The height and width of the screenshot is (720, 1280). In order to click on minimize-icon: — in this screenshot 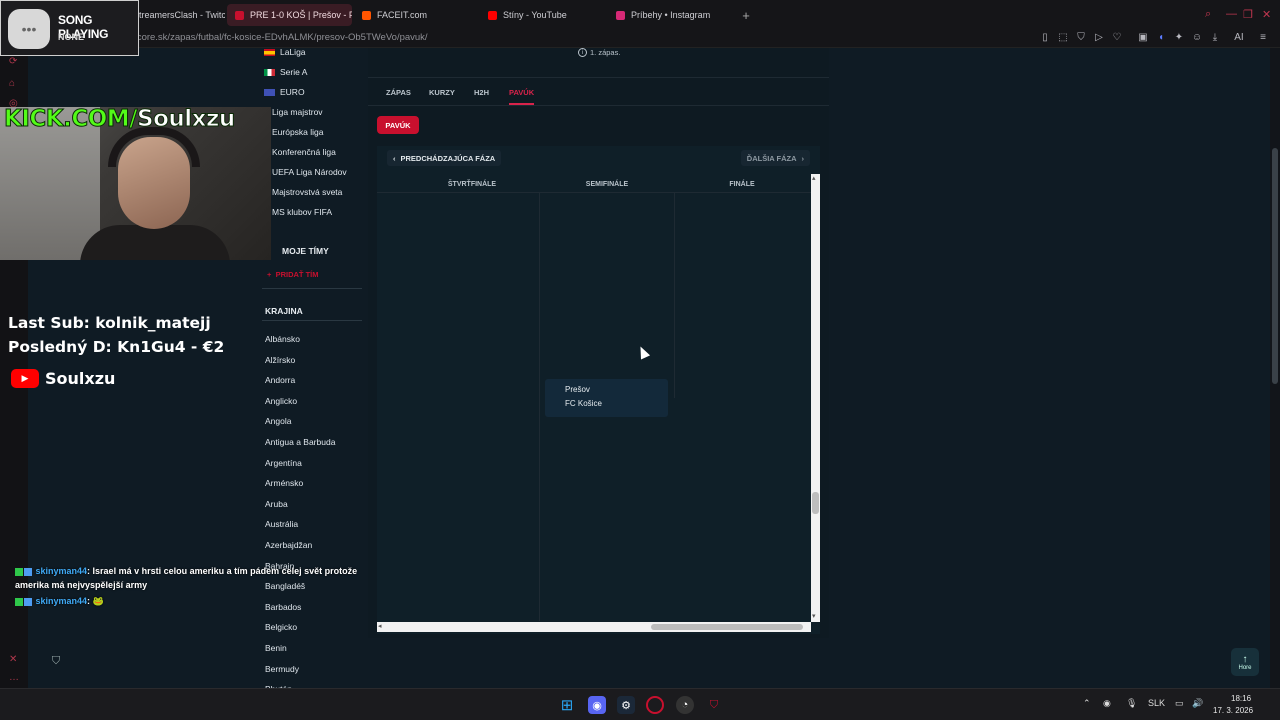, I will do `click(1231, 14)`.